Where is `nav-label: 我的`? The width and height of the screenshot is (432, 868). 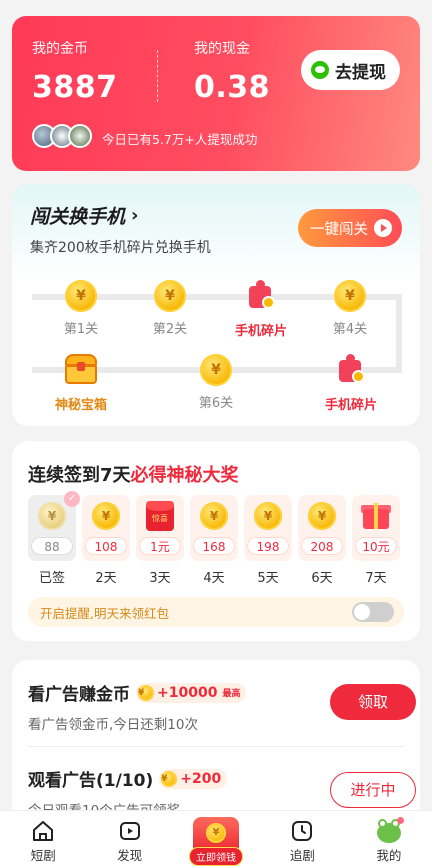
nav-label: 我的 is located at coordinates (389, 855).